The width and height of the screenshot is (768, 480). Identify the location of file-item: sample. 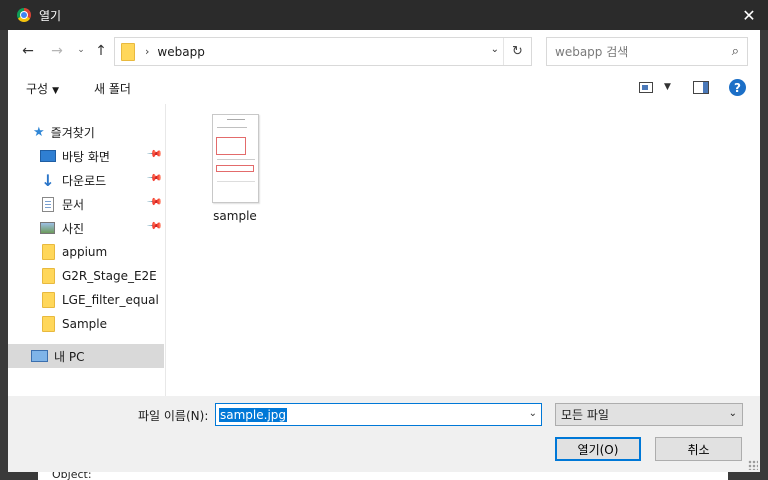
(235, 168).